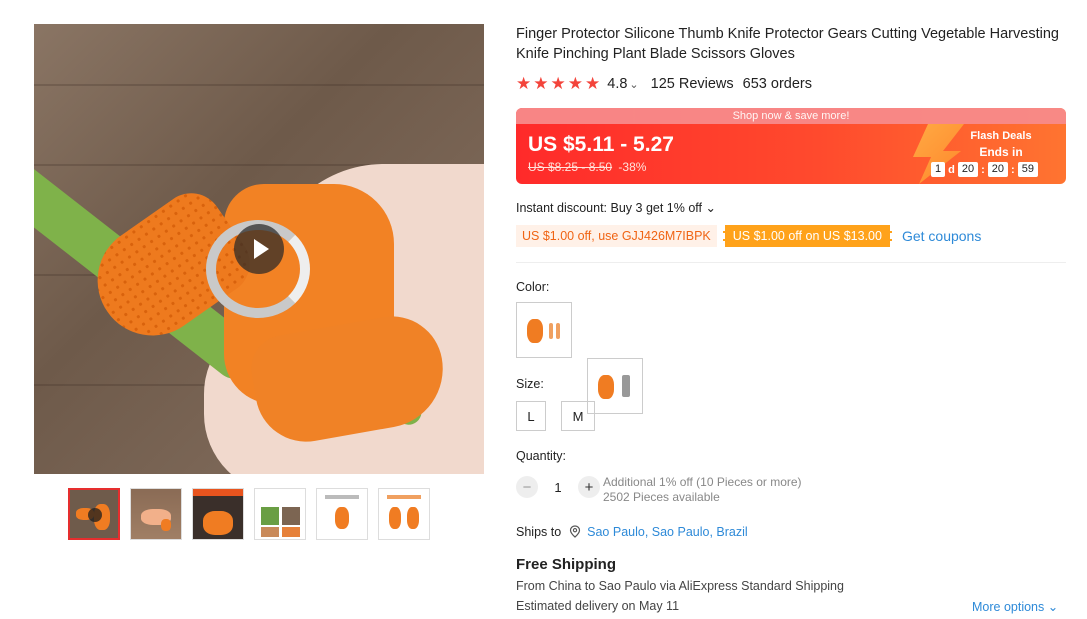 This screenshot has width=1087, height=619. I want to click on ships-to-row: Ships to Sao Paulo, Sao Paulo, Brazil, so click(632, 532).